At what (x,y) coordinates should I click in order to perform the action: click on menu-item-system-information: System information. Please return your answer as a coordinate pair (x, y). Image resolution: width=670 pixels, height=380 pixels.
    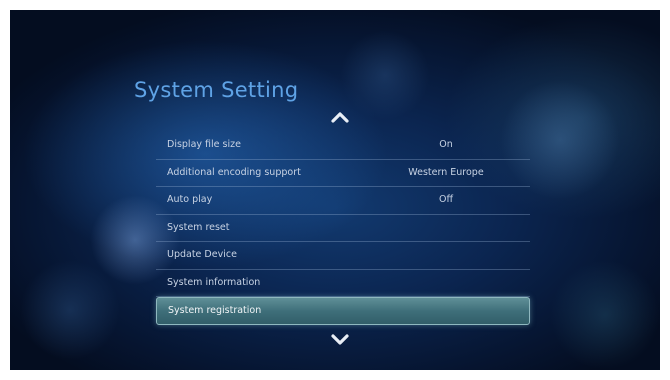
    Looking at the image, I should click on (343, 283).